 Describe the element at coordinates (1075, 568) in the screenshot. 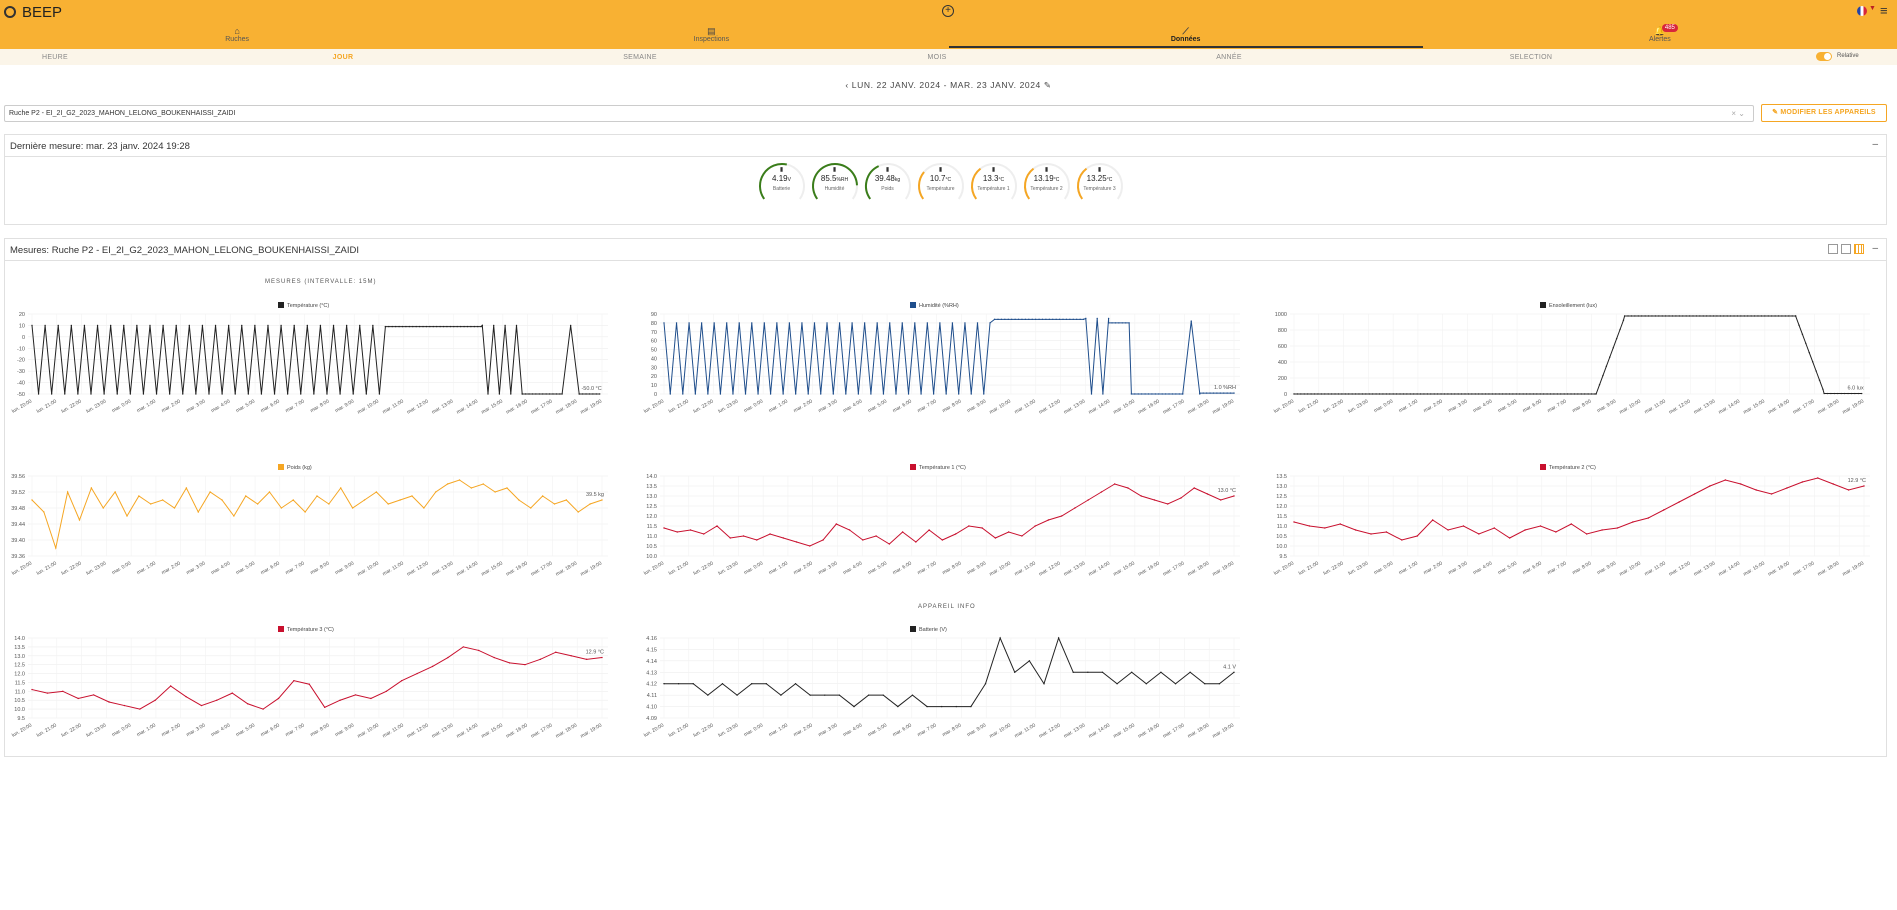

I see `x-tick-label: mar. 13:00` at that location.